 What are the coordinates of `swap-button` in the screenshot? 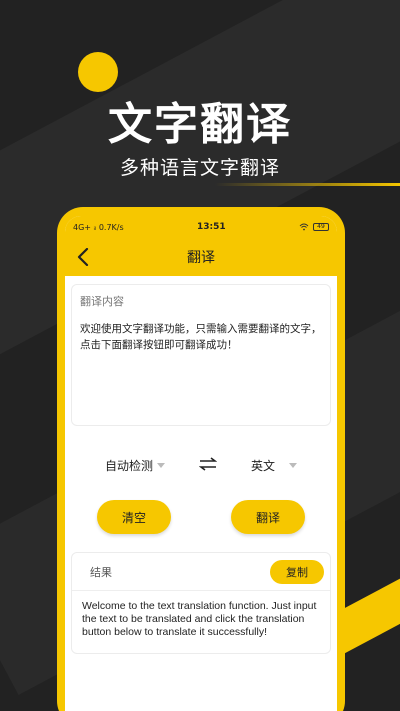 It's located at (208, 465).